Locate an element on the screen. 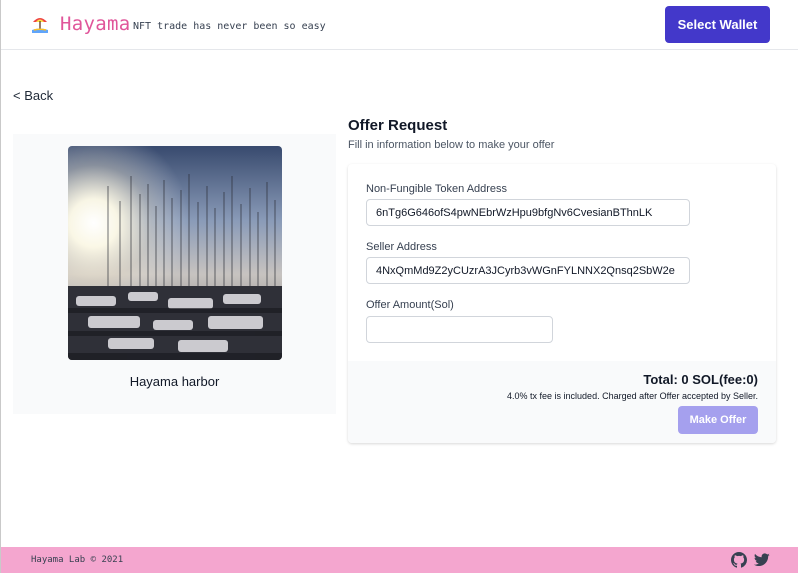 Image resolution: width=798 pixels, height=573 pixels. github-icon is located at coordinates (739, 560).